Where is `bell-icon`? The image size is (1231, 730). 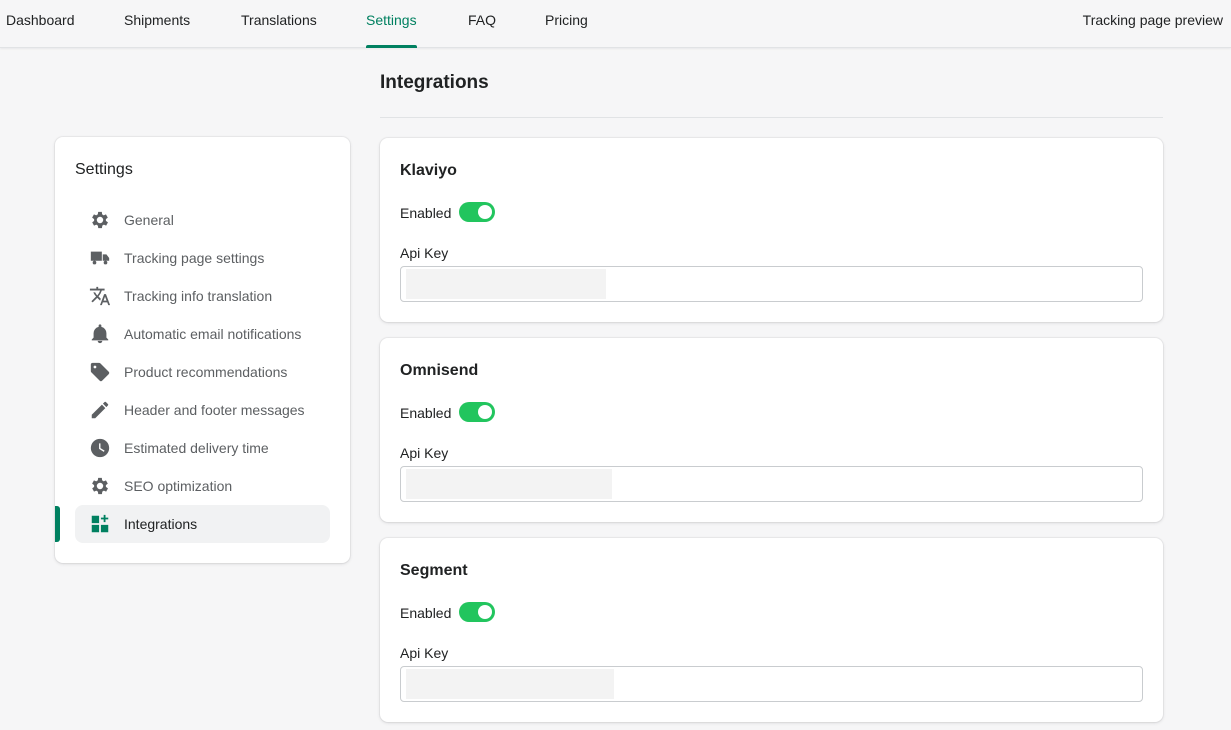
bell-icon is located at coordinates (100, 334).